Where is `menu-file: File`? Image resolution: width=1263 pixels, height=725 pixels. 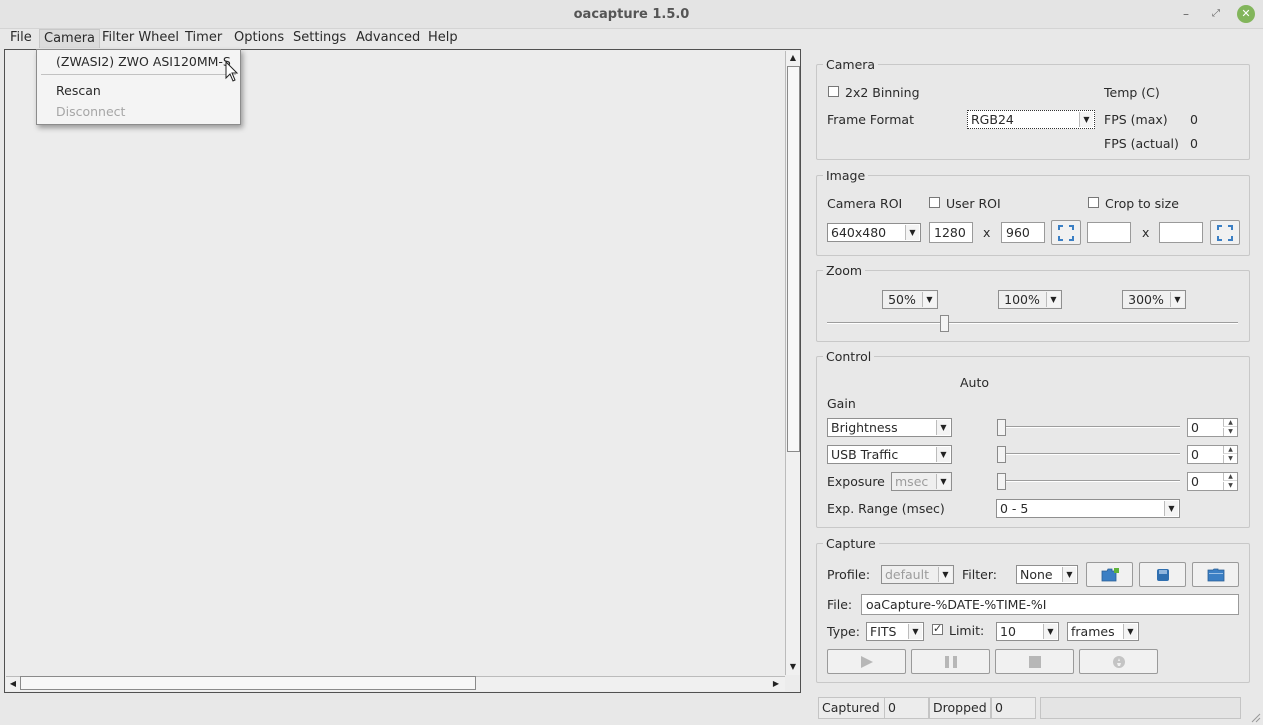
menu-file: File is located at coordinates (21, 38).